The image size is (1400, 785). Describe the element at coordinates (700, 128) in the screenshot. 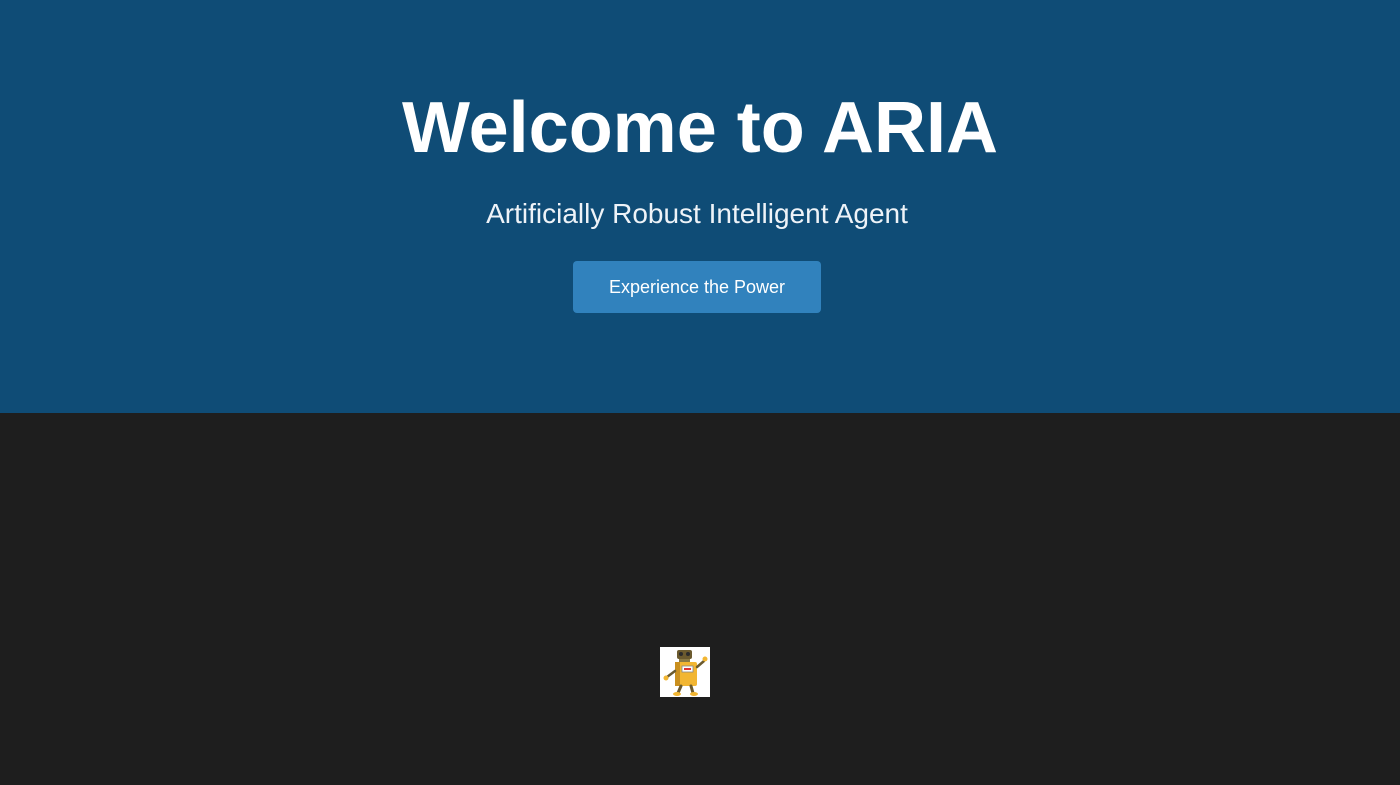

I see `hero-title: Welcome to ARIA` at that location.